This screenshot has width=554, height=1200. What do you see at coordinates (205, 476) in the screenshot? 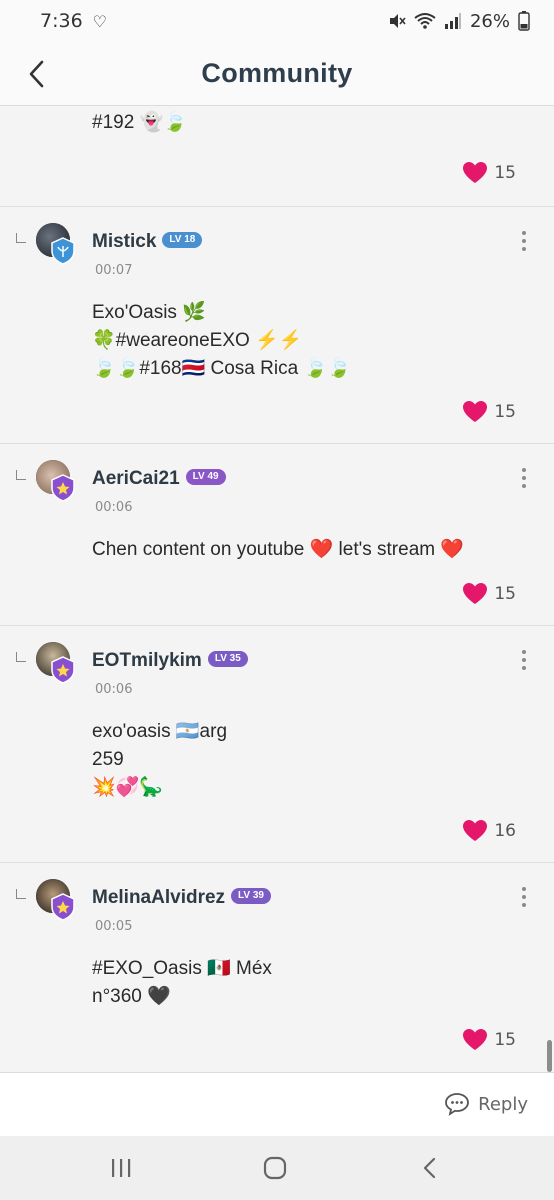
I see `level-badge: LV 49` at bounding box center [205, 476].